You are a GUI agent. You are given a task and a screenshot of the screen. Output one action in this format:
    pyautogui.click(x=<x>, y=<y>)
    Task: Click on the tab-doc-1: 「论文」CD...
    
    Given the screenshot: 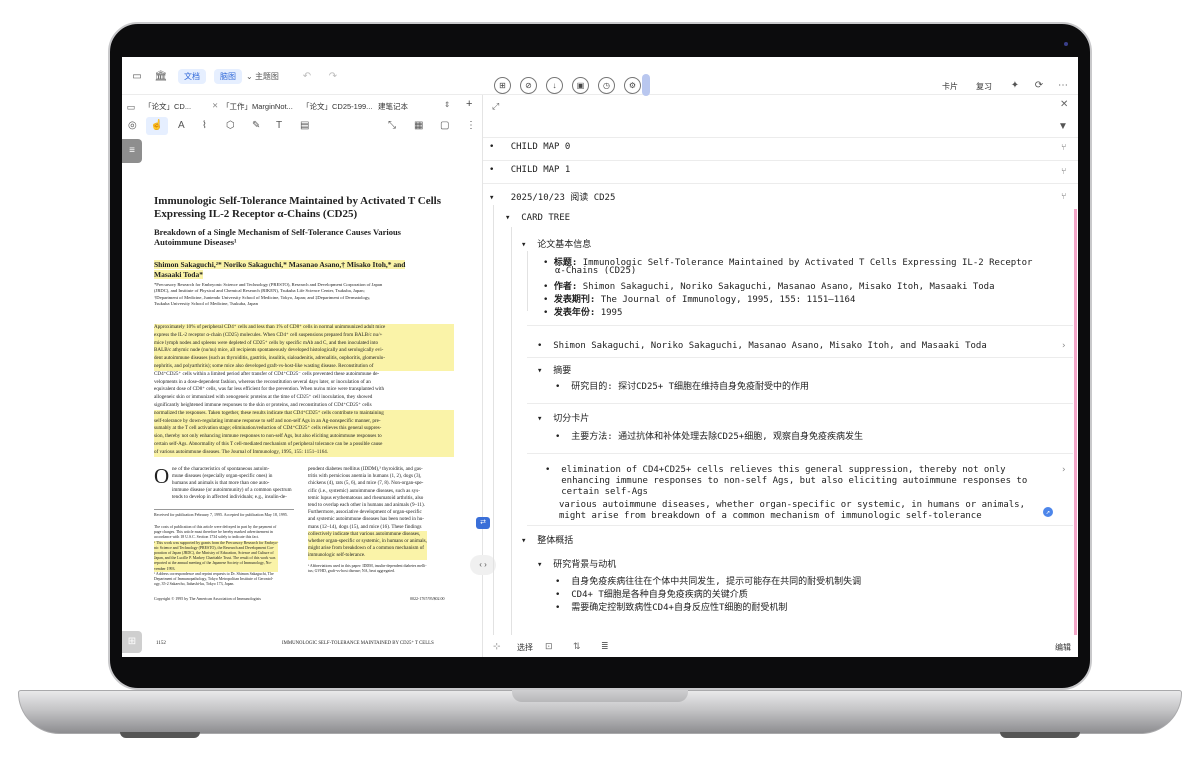 What is the action you would take?
    pyautogui.click(x=179, y=106)
    